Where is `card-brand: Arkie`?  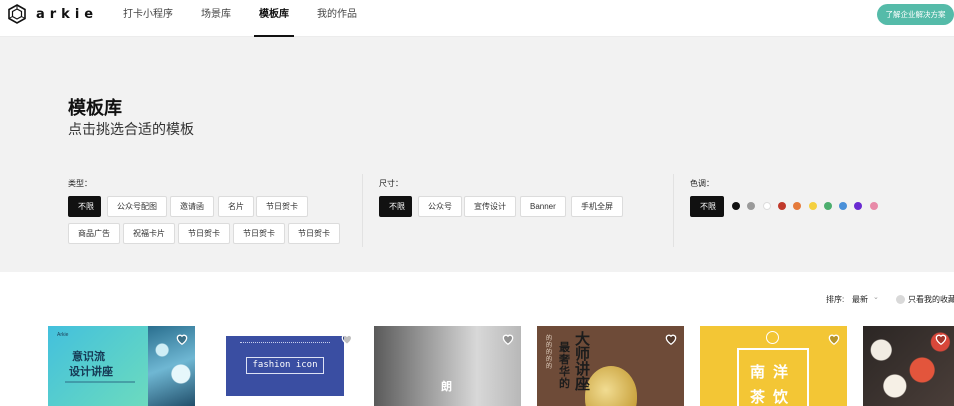
card-brand: Arkie is located at coordinates (63, 335).